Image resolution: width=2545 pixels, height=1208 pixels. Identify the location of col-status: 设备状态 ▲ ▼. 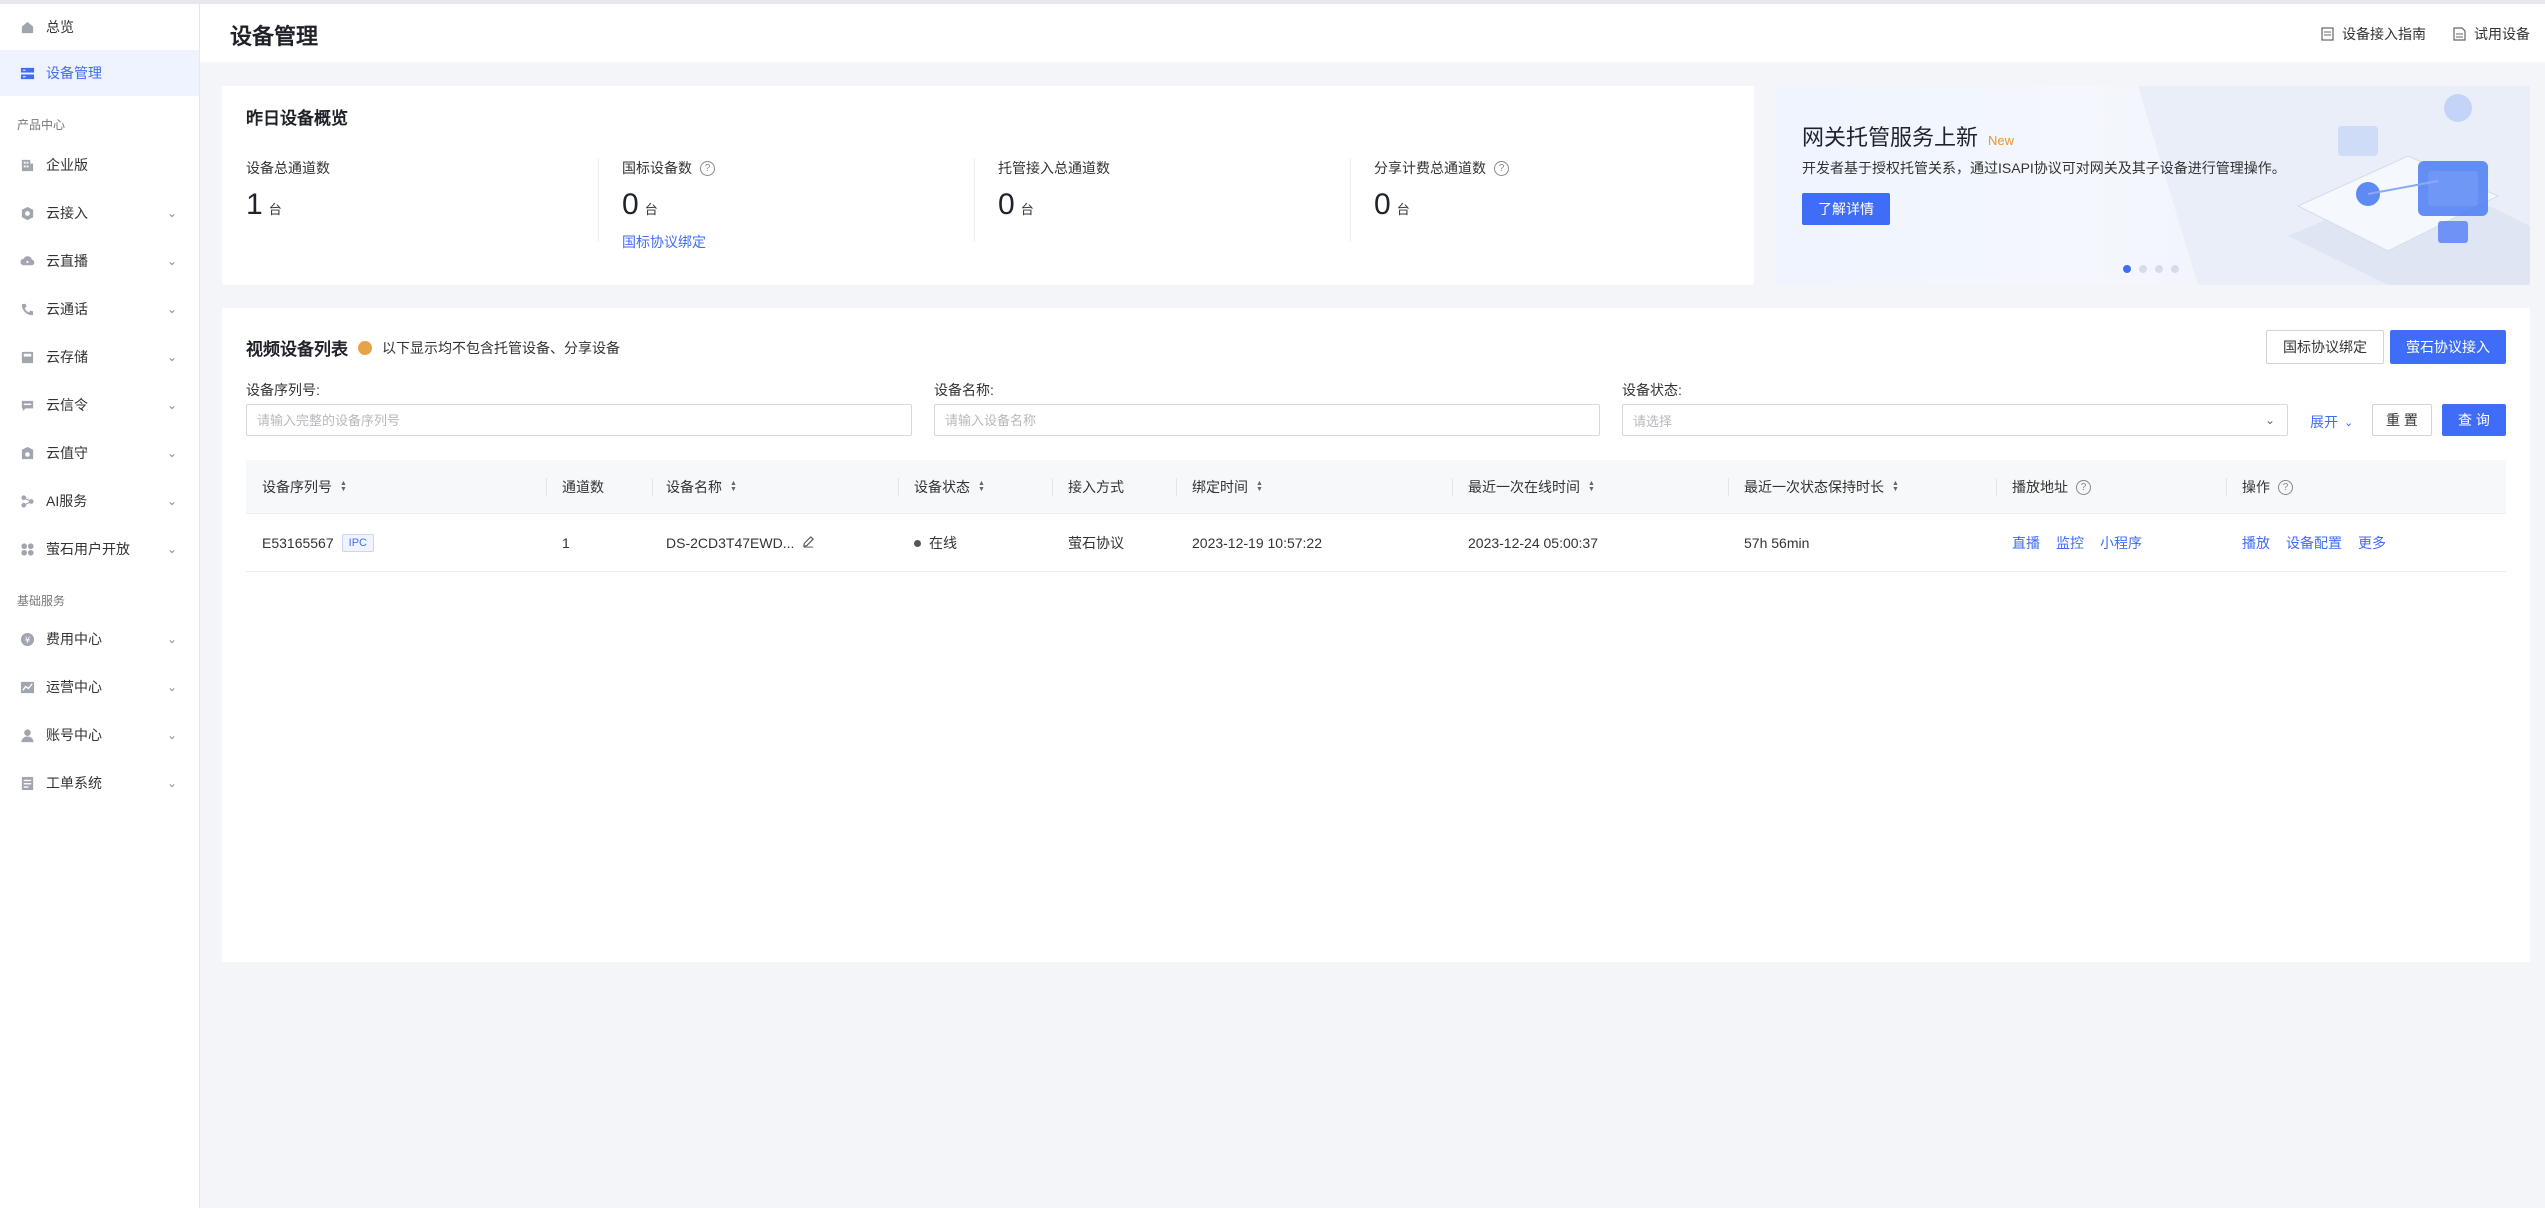
(949, 487).